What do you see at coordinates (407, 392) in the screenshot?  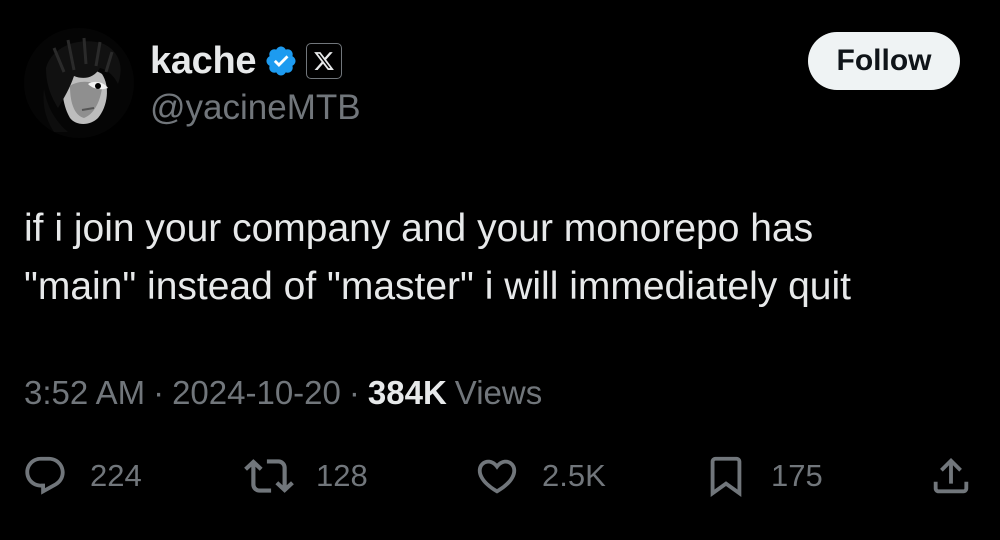 I see `views-count: 384K` at bounding box center [407, 392].